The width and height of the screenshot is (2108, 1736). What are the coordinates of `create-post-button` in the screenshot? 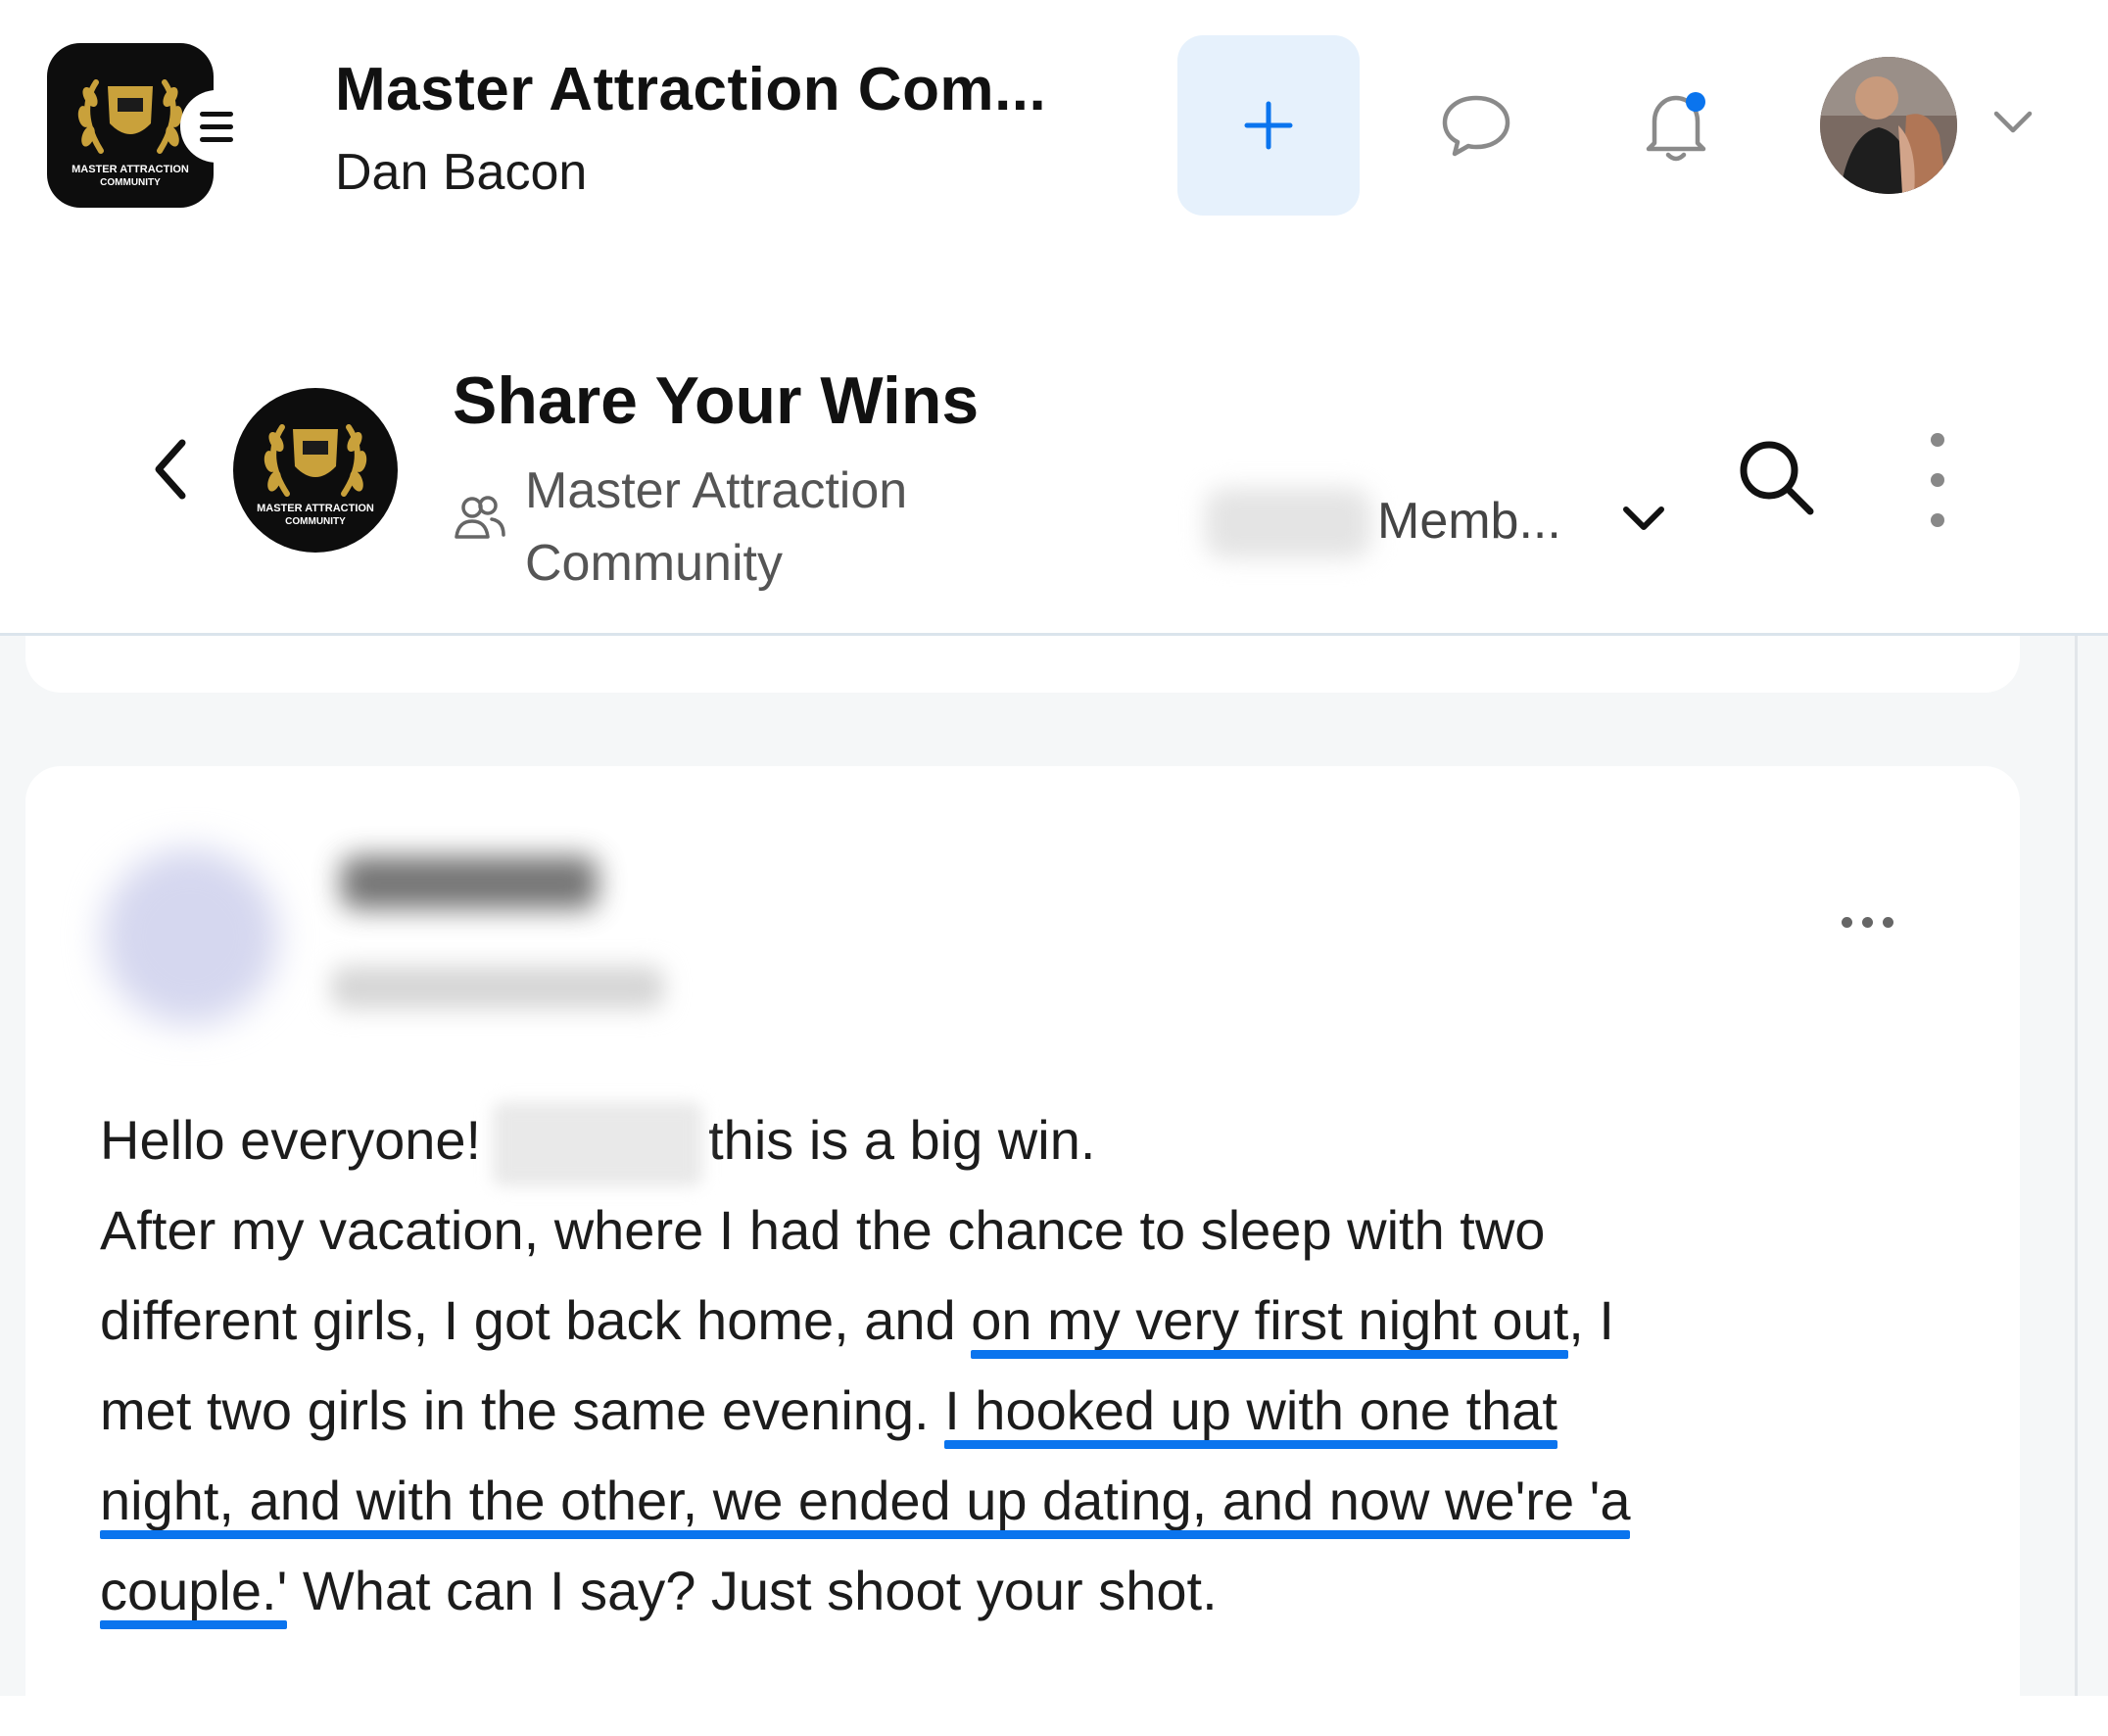 It's located at (1268, 125).